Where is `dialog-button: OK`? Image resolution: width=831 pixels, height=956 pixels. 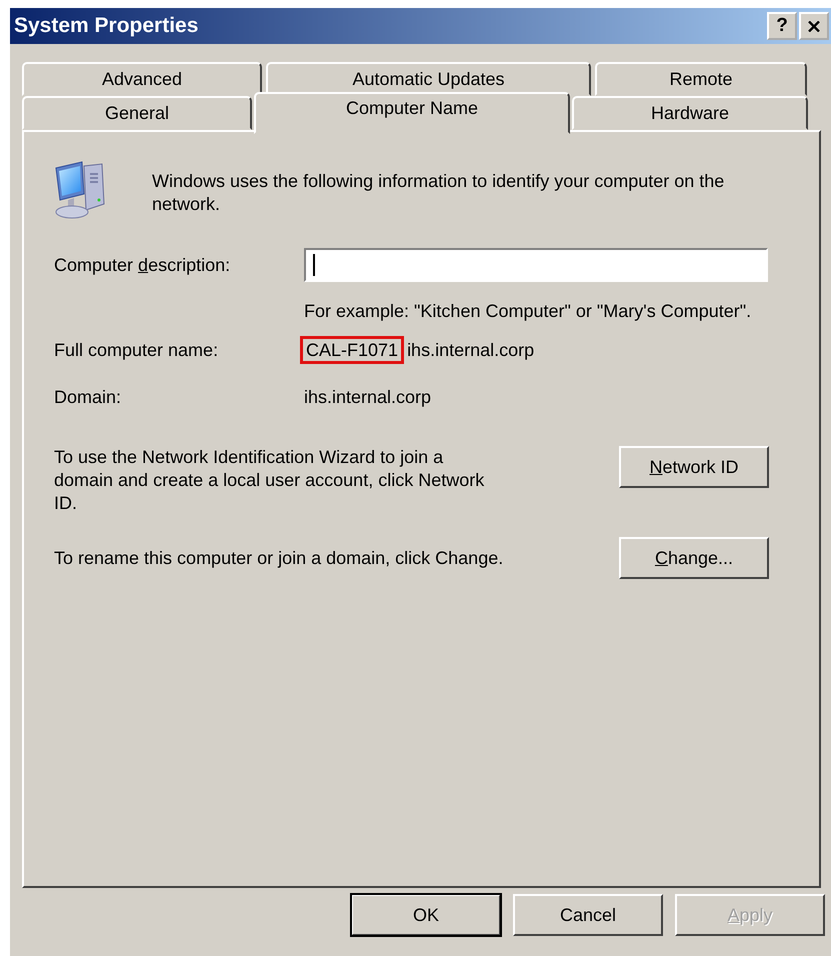 dialog-button: OK is located at coordinates (426, 915).